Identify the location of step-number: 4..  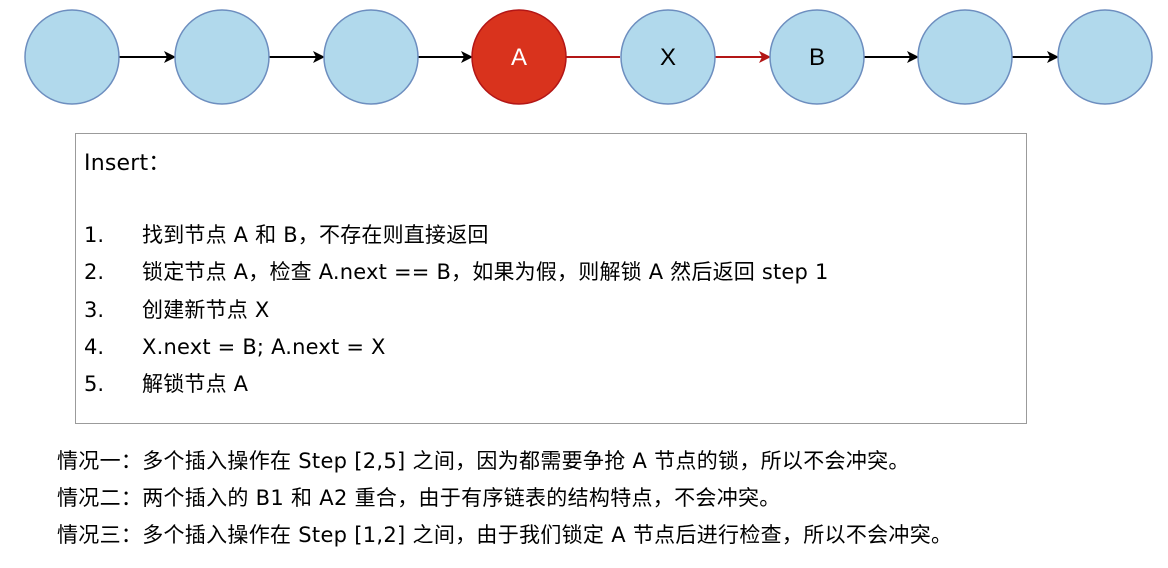
(94, 347).